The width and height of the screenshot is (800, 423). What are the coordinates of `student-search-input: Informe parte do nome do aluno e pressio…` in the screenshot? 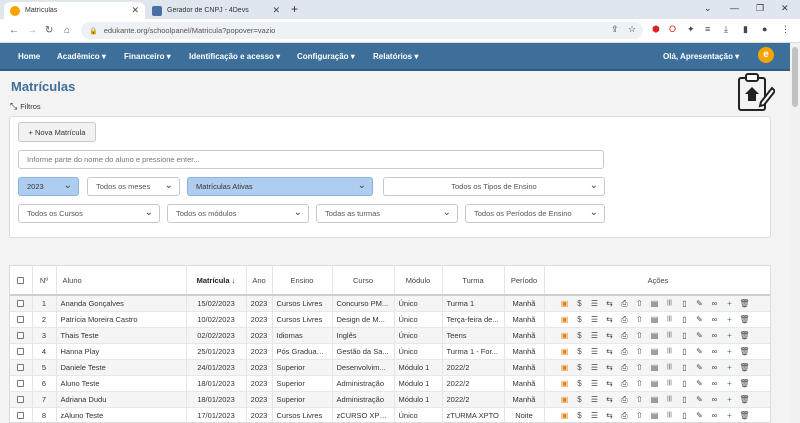 It's located at (311, 159).